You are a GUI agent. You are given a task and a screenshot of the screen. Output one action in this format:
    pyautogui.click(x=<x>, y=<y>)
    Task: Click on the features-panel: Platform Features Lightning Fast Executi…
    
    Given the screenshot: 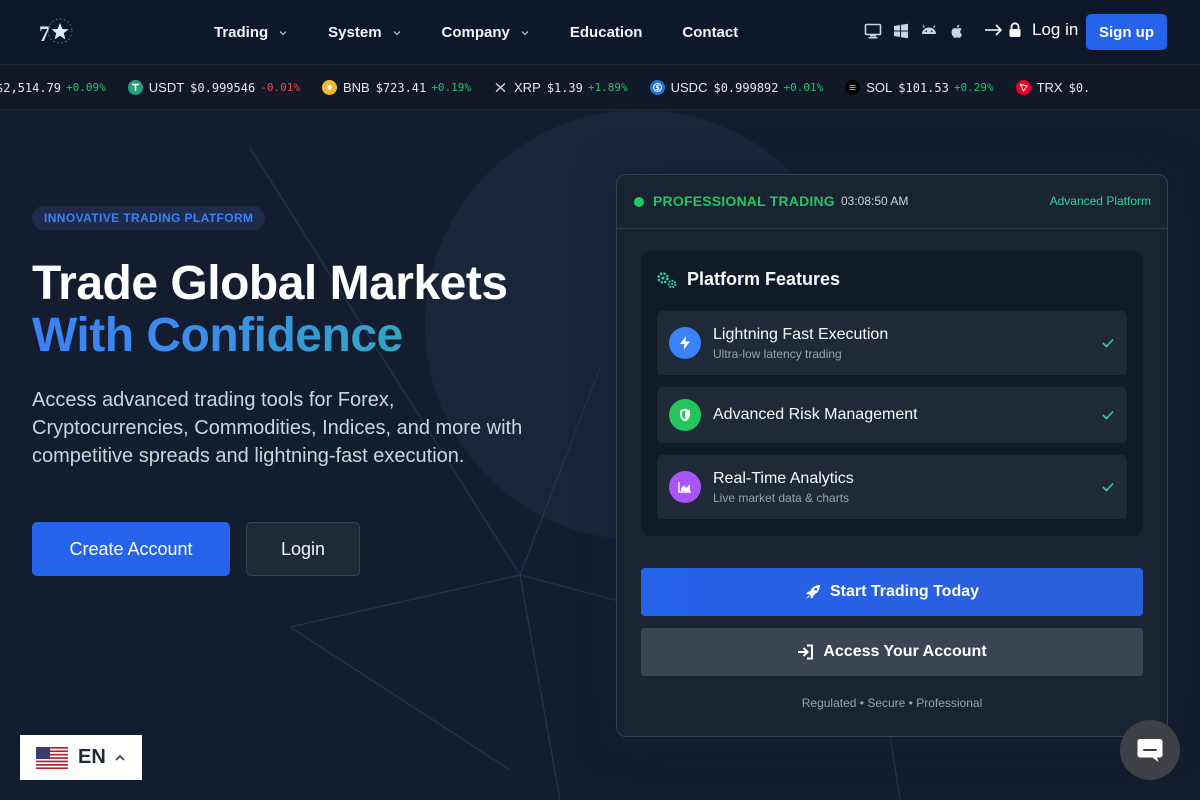 What is the action you would take?
    pyautogui.click(x=892, y=393)
    